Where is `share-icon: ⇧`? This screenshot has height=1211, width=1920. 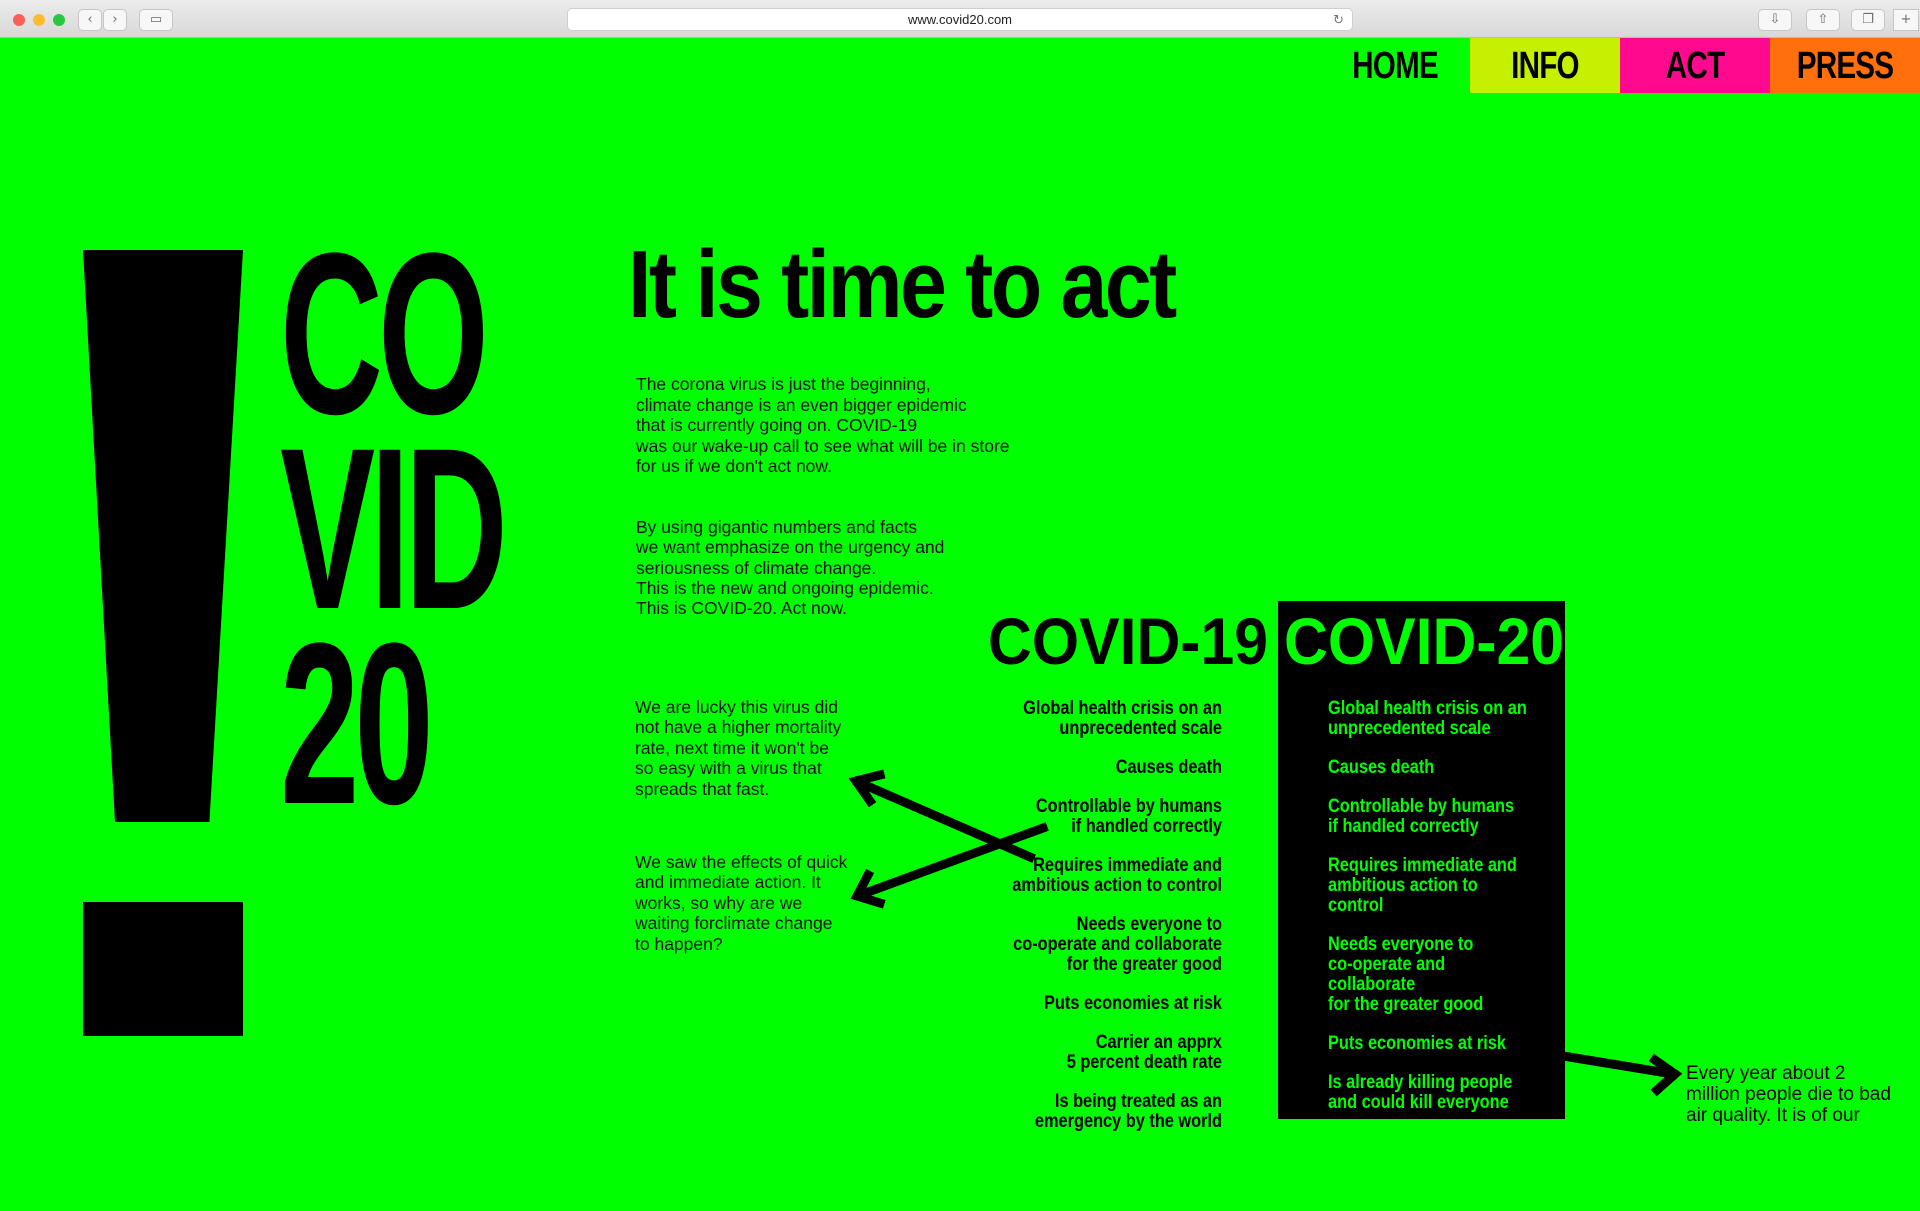 share-icon: ⇧ is located at coordinates (1823, 20).